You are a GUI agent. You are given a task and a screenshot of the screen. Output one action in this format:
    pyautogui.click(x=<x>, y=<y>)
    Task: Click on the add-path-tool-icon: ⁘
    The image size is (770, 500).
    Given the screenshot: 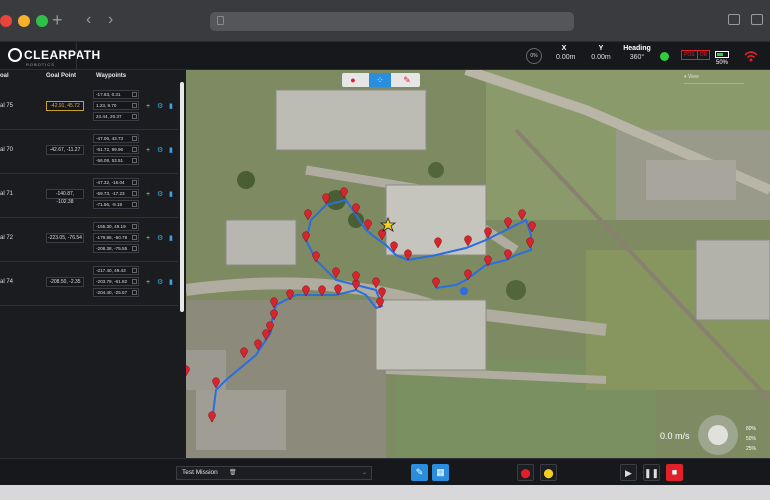 What is the action you would take?
    pyautogui.click(x=380, y=80)
    